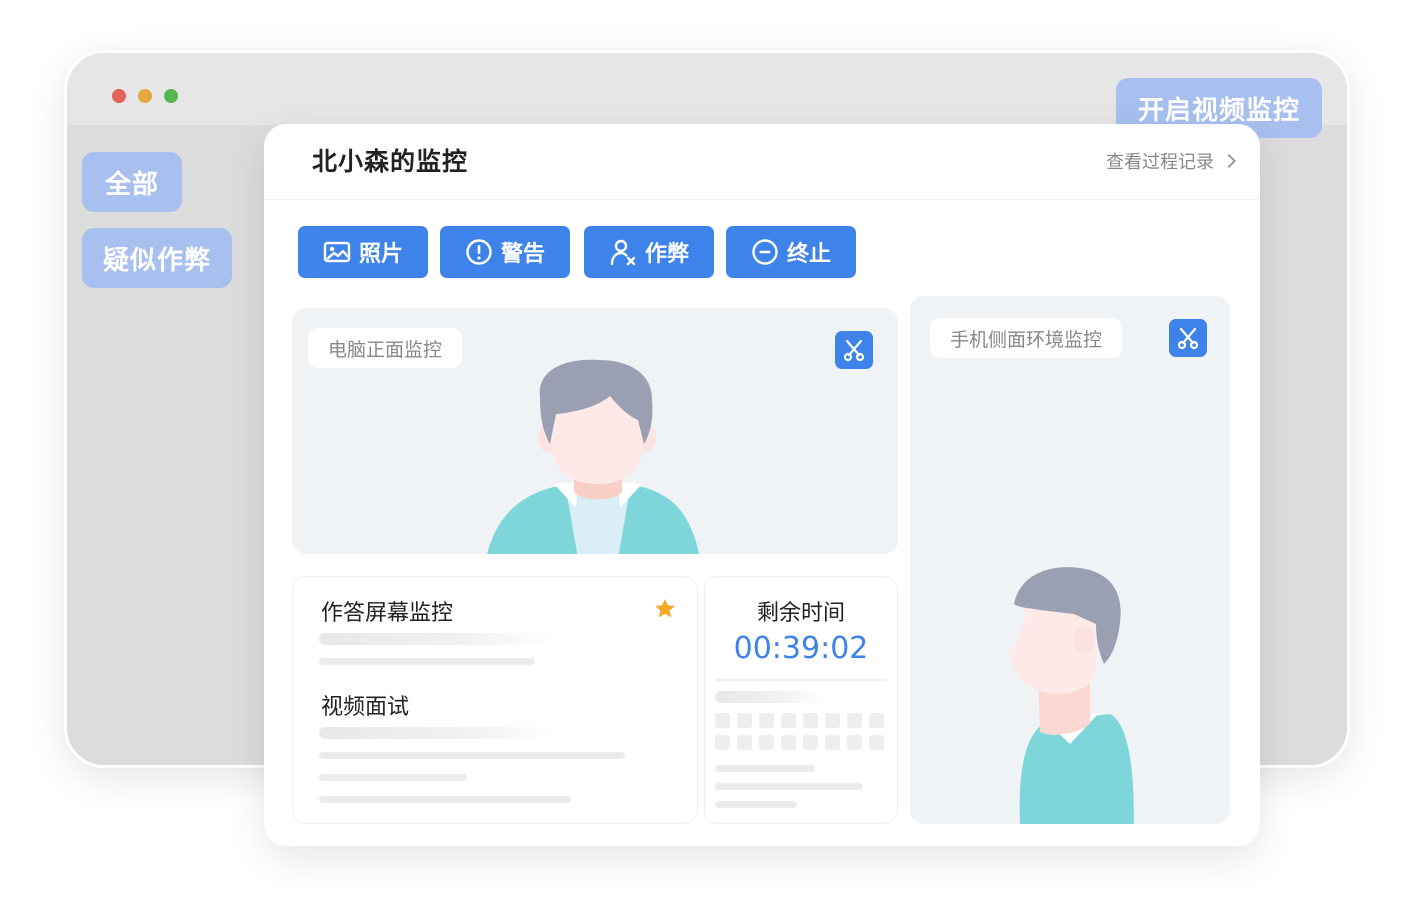  What do you see at coordinates (337, 252) in the screenshot?
I see `image-icon` at bounding box center [337, 252].